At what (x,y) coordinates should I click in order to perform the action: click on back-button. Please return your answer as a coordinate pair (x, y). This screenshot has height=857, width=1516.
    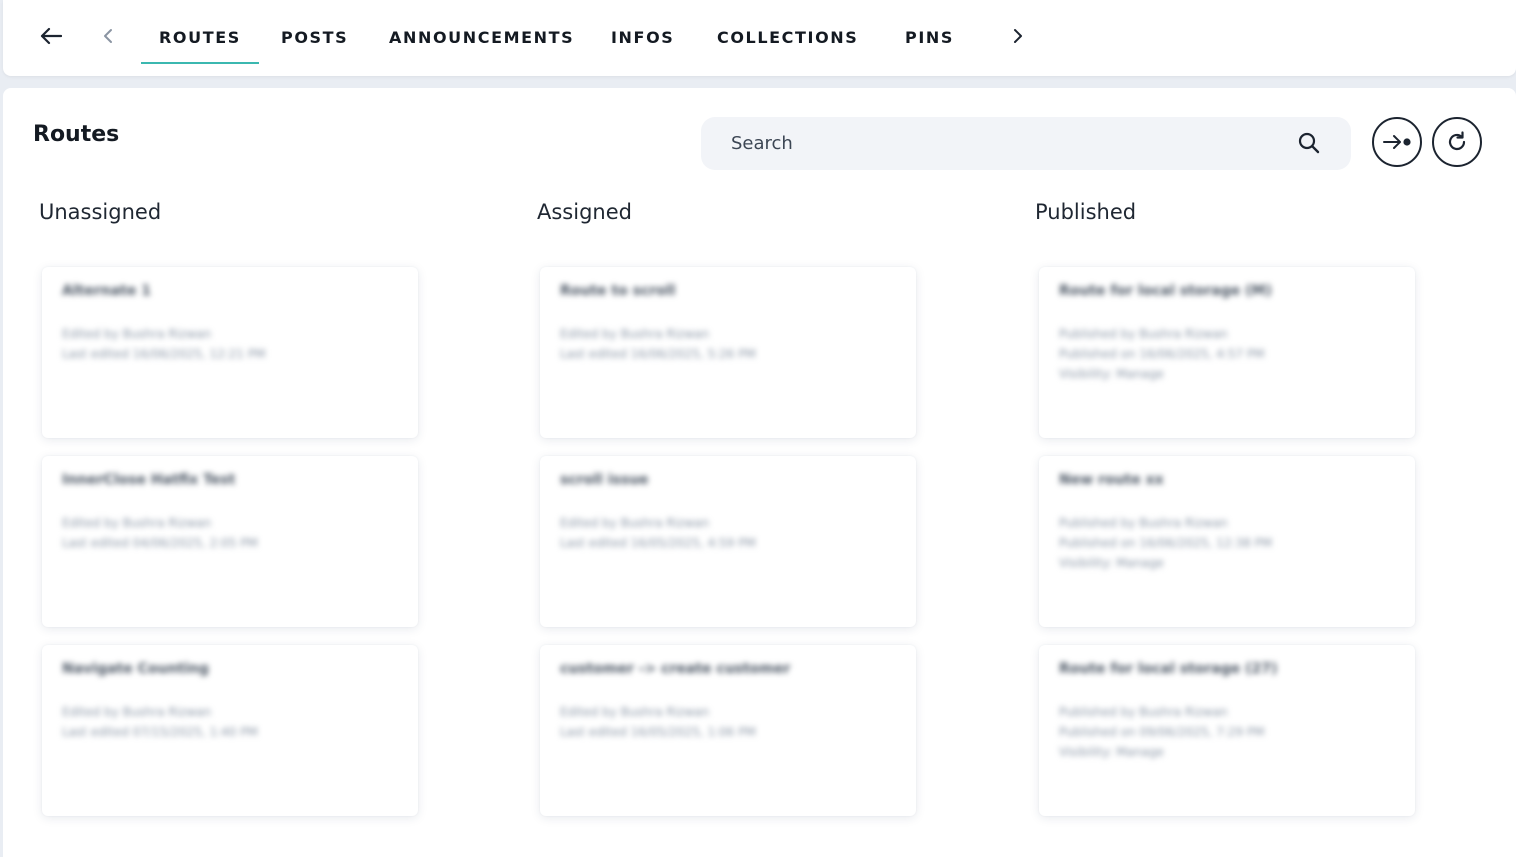
    Looking at the image, I should click on (51, 36).